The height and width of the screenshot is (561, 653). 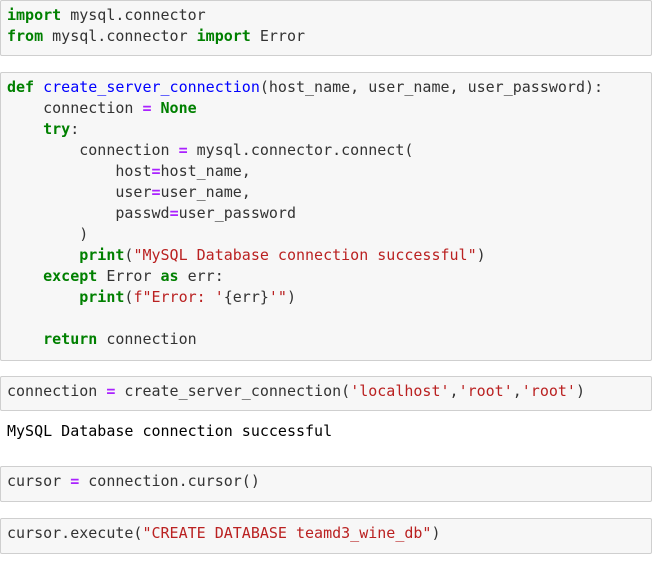 What do you see at coordinates (326, 129) in the screenshot?
I see `code-line: try:` at bounding box center [326, 129].